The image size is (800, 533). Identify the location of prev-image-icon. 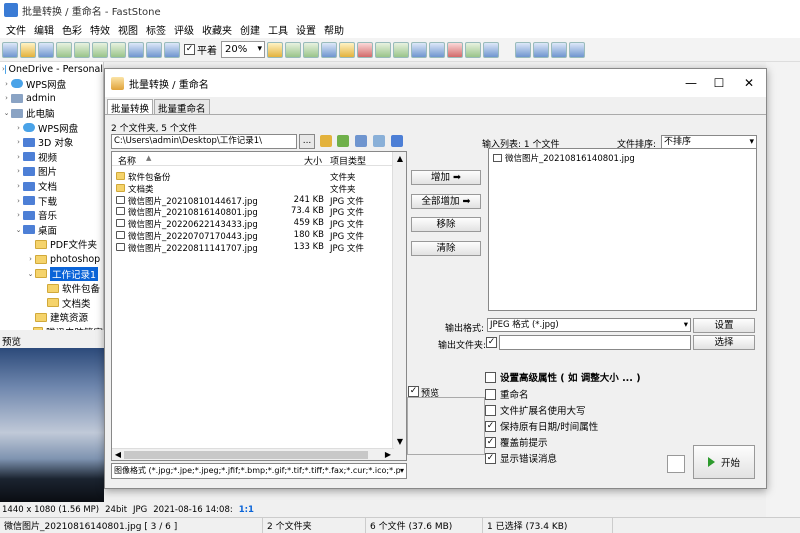
(82, 49).